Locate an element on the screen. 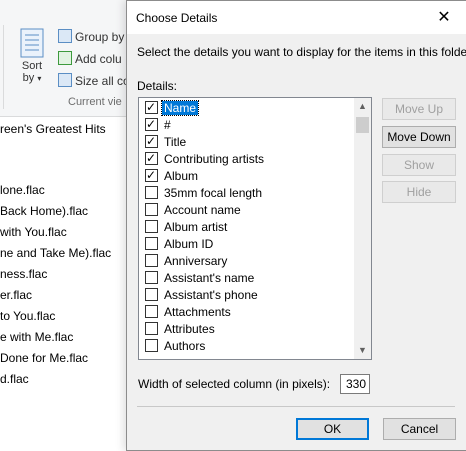 This screenshot has width=466, height=451. file-item: er.flac is located at coordinates (16, 295).